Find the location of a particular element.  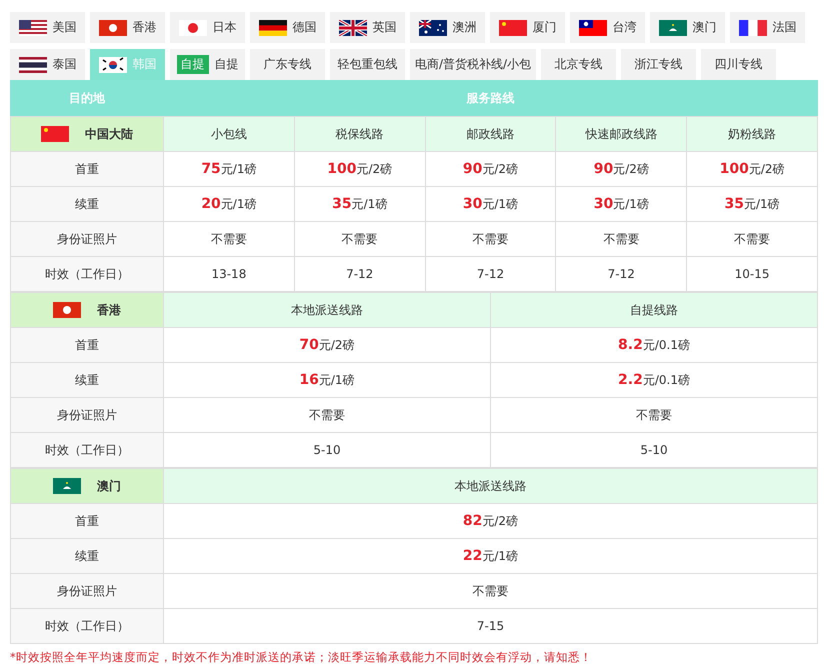

table-cell: 22元/1磅 is located at coordinates (491, 556).